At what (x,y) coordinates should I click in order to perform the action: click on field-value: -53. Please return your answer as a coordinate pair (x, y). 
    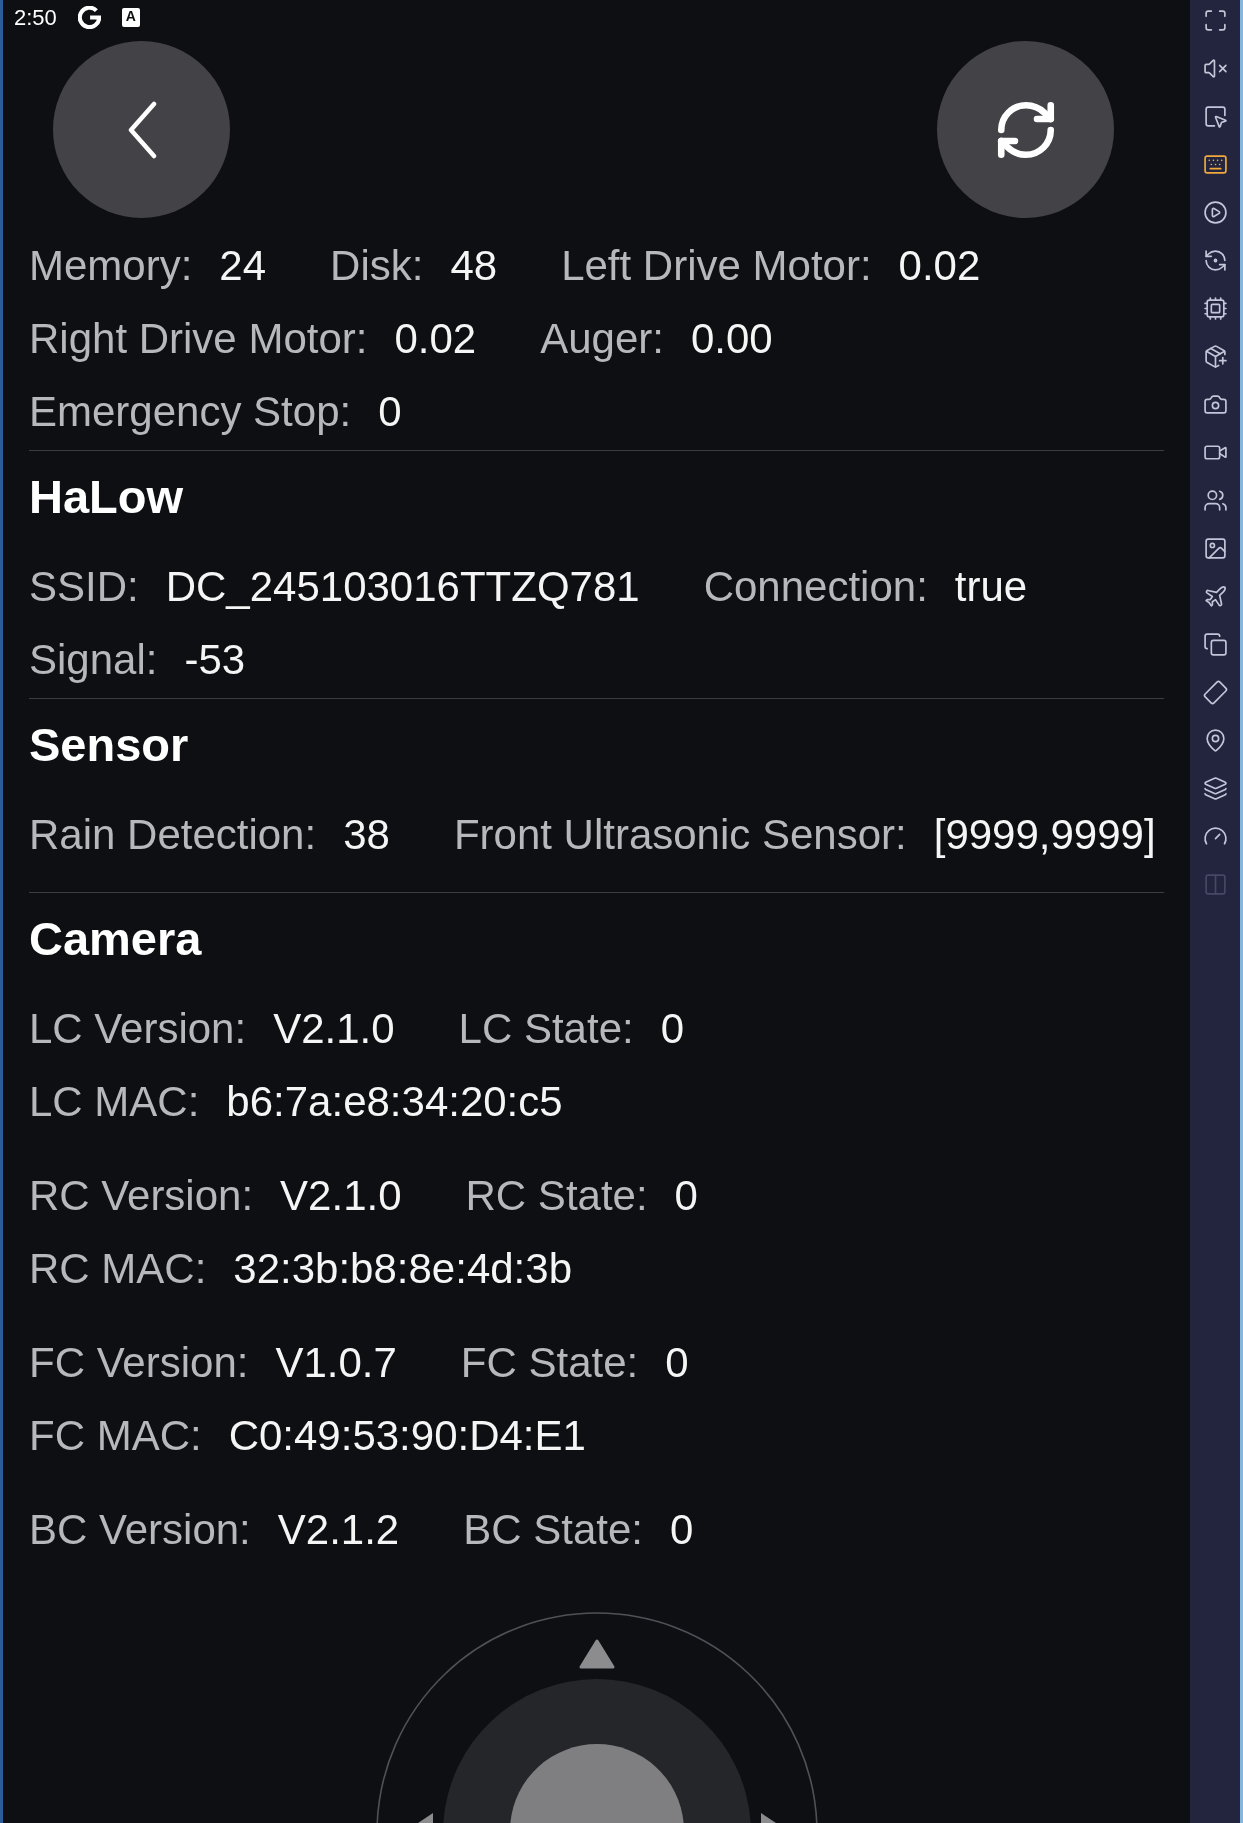
    Looking at the image, I should click on (215, 659).